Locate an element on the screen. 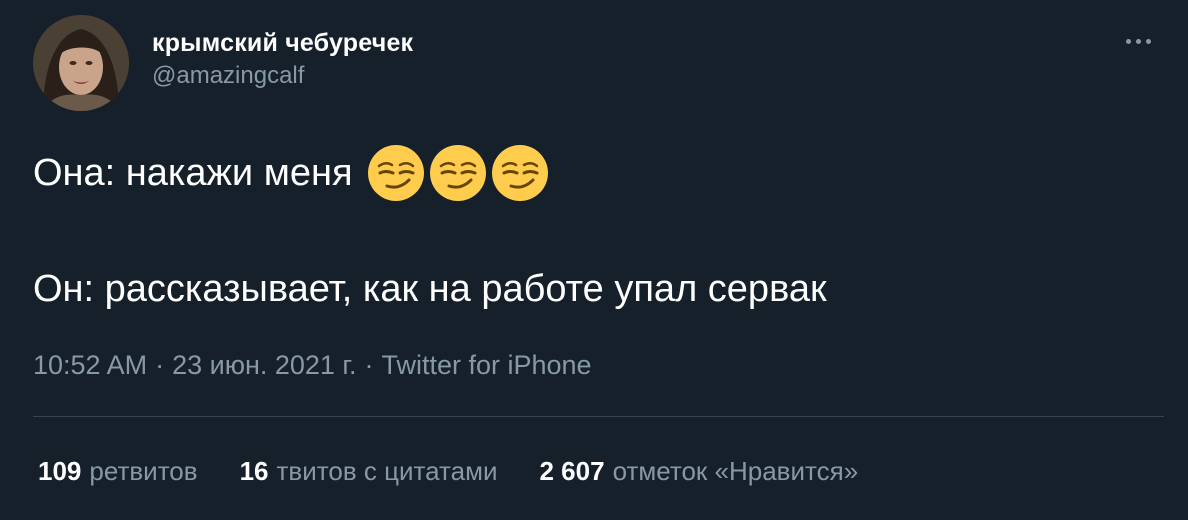 The image size is (1188, 520). more-options-button is located at coordinates (1138, 41).